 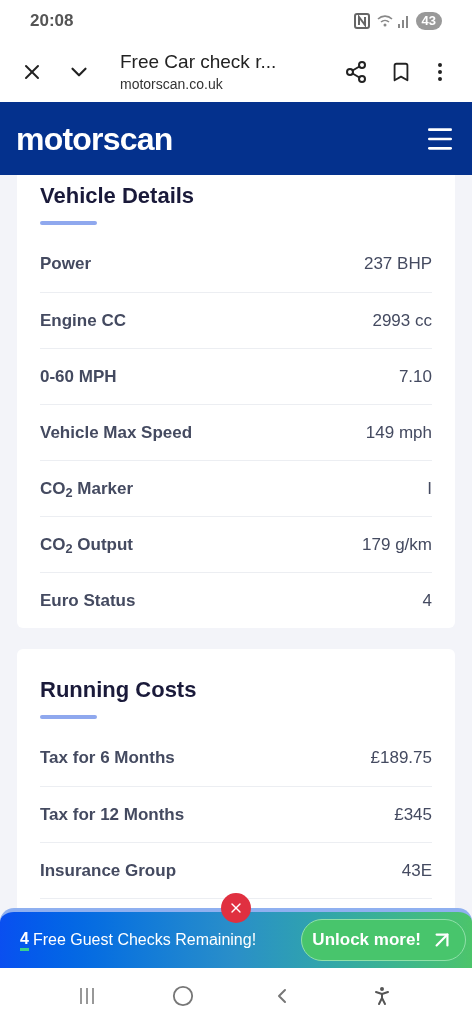 What do you see at coordinates (83, 320) in the screenshot?
I see `row-label: Engine CC` at bounding box center [83, 320].